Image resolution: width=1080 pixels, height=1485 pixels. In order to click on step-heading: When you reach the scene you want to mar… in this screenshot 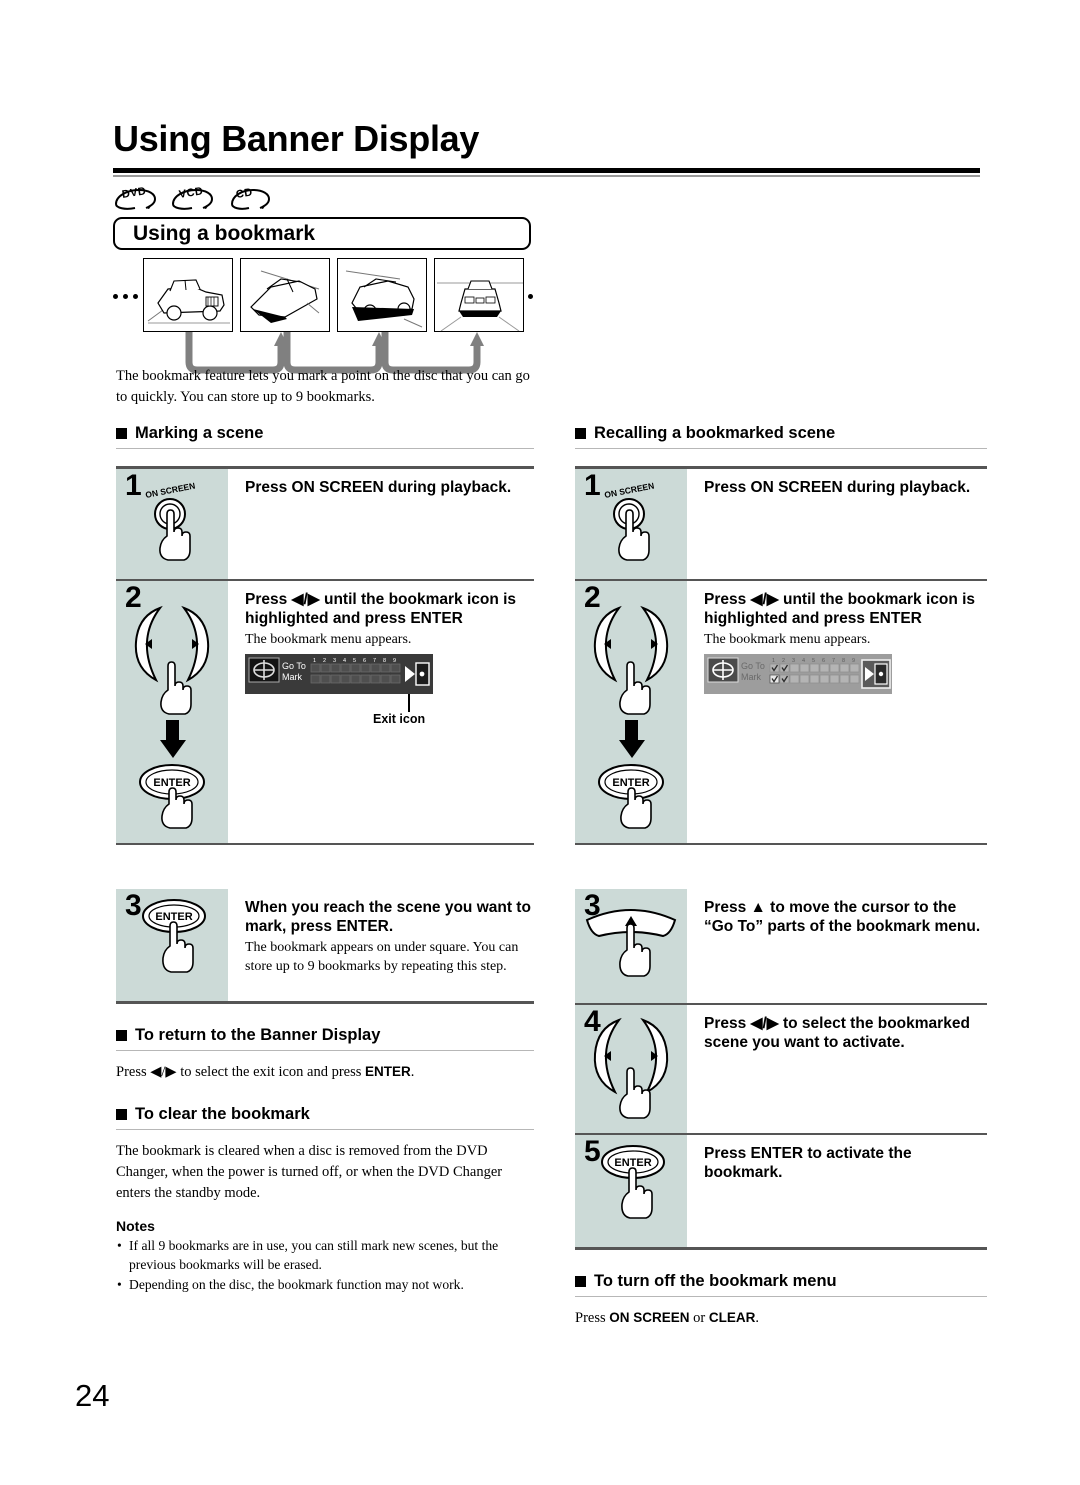, I will do `click(388, 917)`.